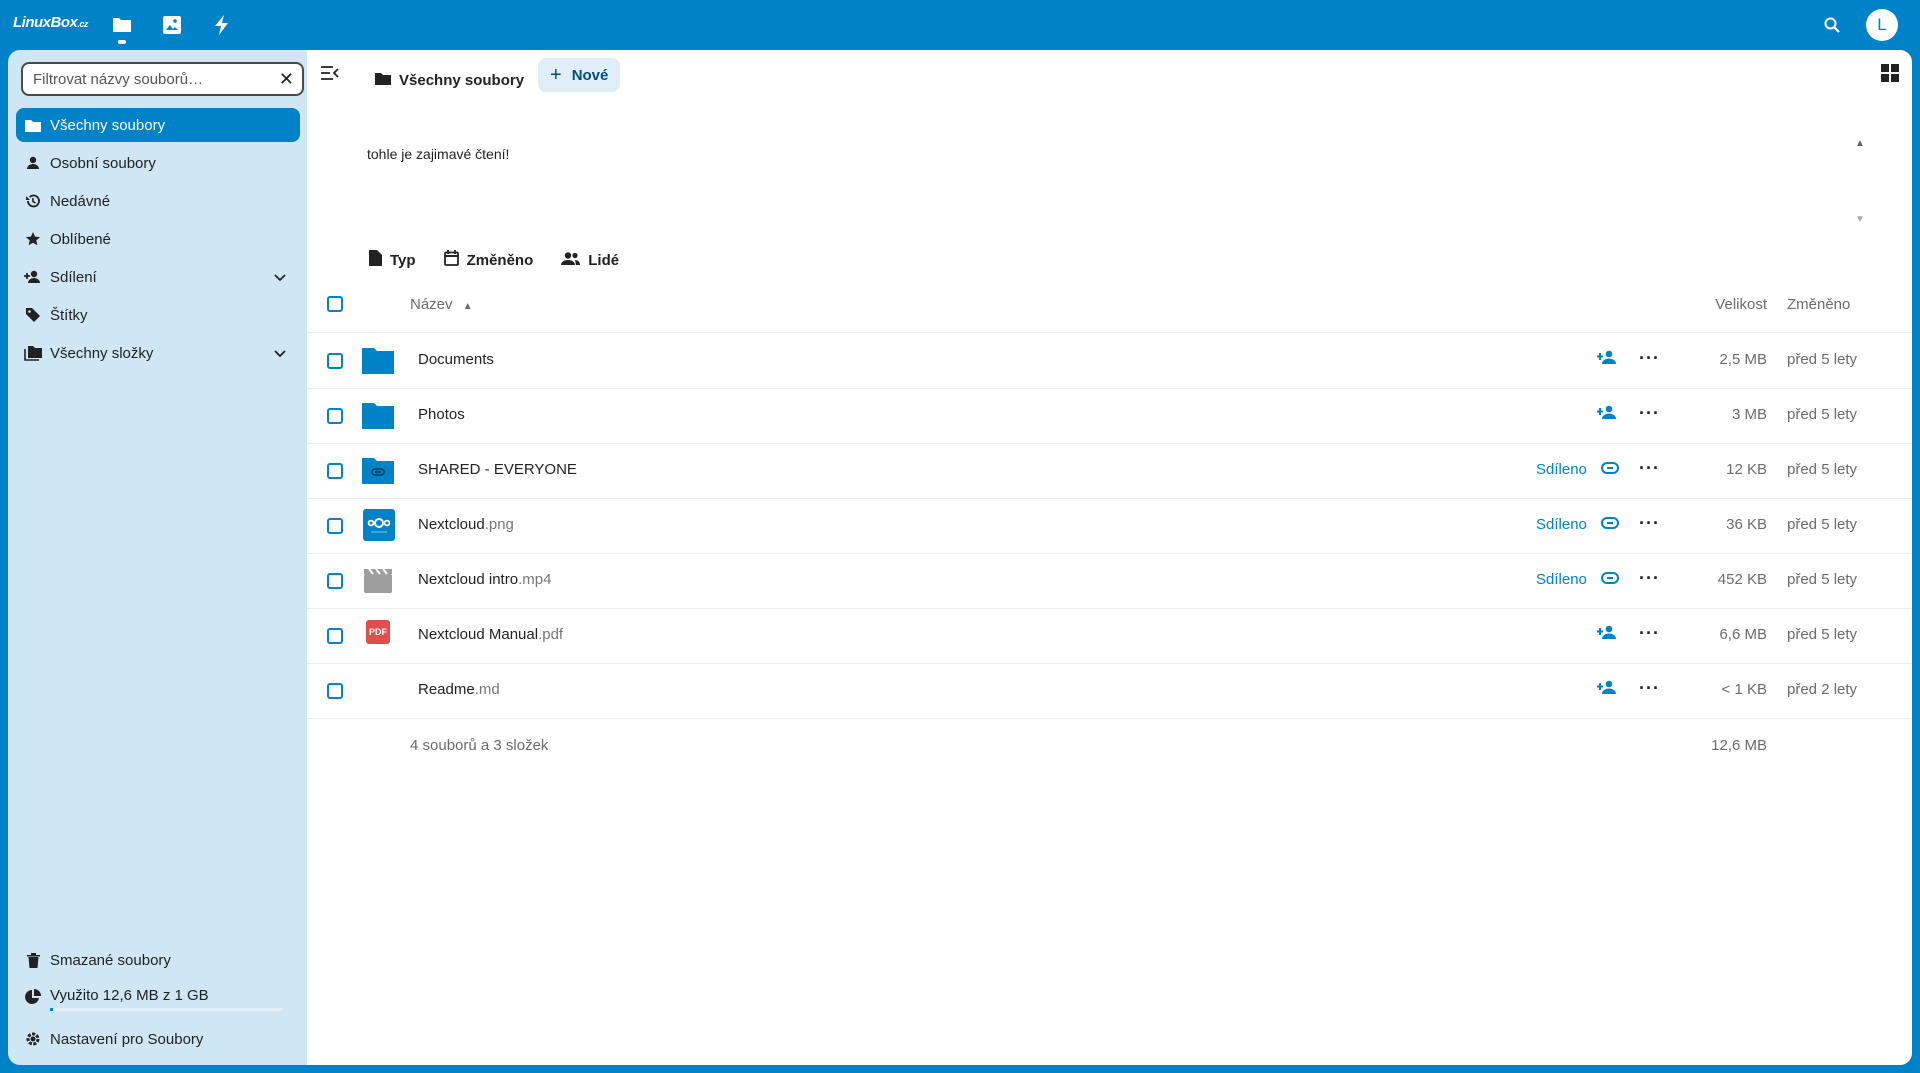 The height and width of the screenshot is (1073, 1920). I want to click on file-name: SHARED - EVERYONE, so click(497, 469).